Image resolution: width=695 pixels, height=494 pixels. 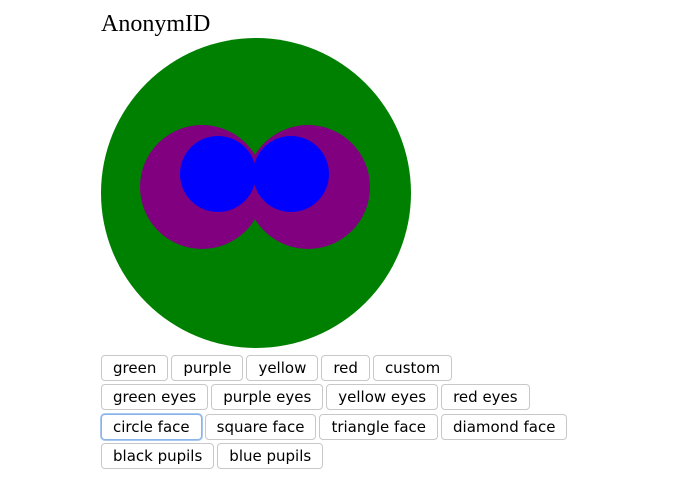 What do you see at coordinates (155, 397) in the screenshot?
I see `green-eyes-button: green eyes` at bounding box center [155, 397].